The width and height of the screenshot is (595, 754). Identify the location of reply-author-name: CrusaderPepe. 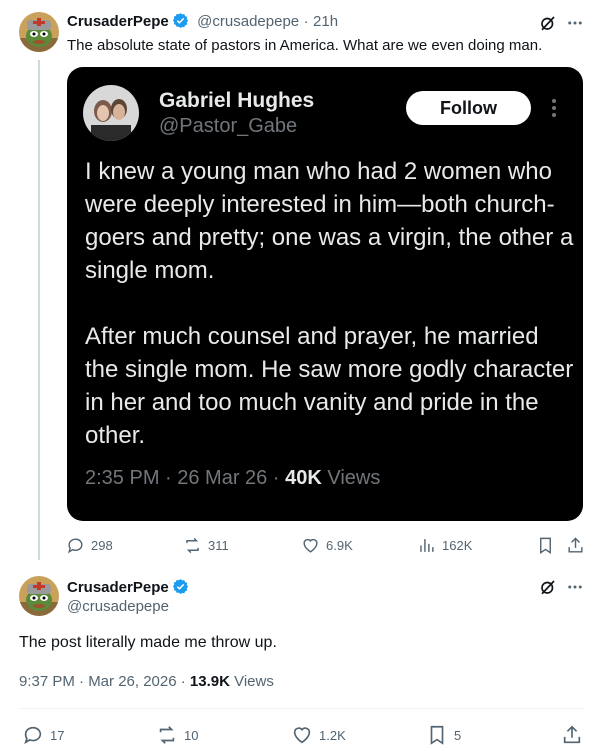
(118, 587).